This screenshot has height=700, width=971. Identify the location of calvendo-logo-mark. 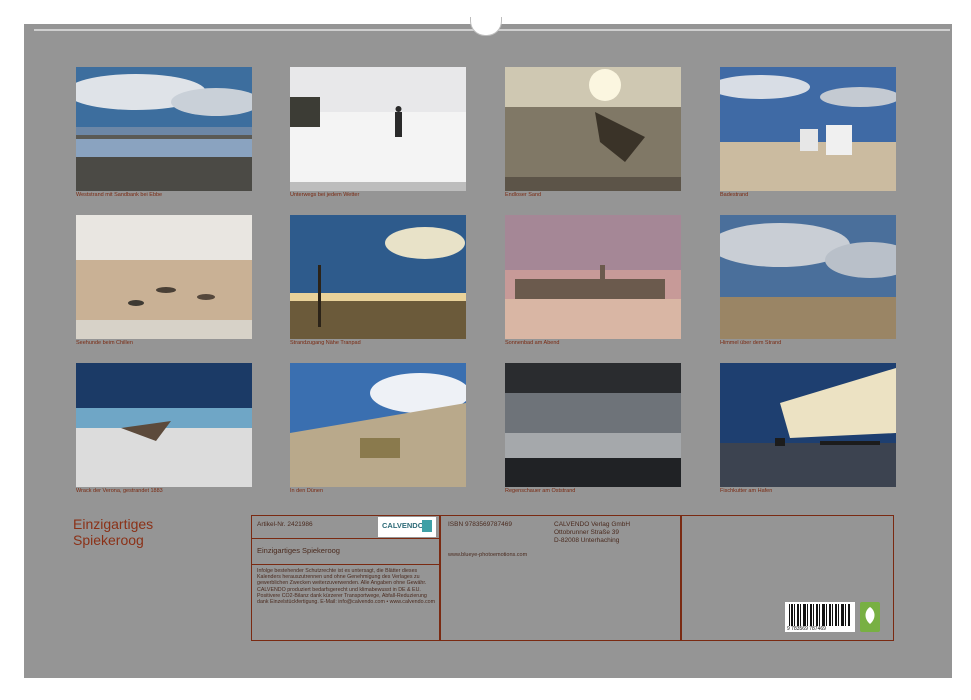
(427, 526).